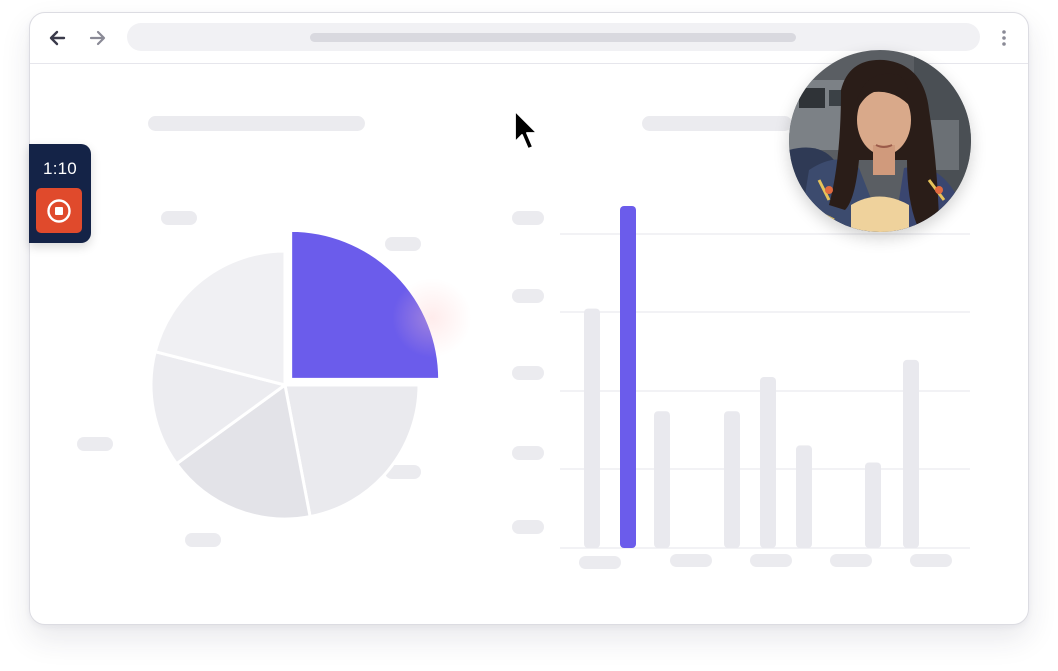 The image size is (1058, 671). I want to click on click-highlight, so click(432, 318).